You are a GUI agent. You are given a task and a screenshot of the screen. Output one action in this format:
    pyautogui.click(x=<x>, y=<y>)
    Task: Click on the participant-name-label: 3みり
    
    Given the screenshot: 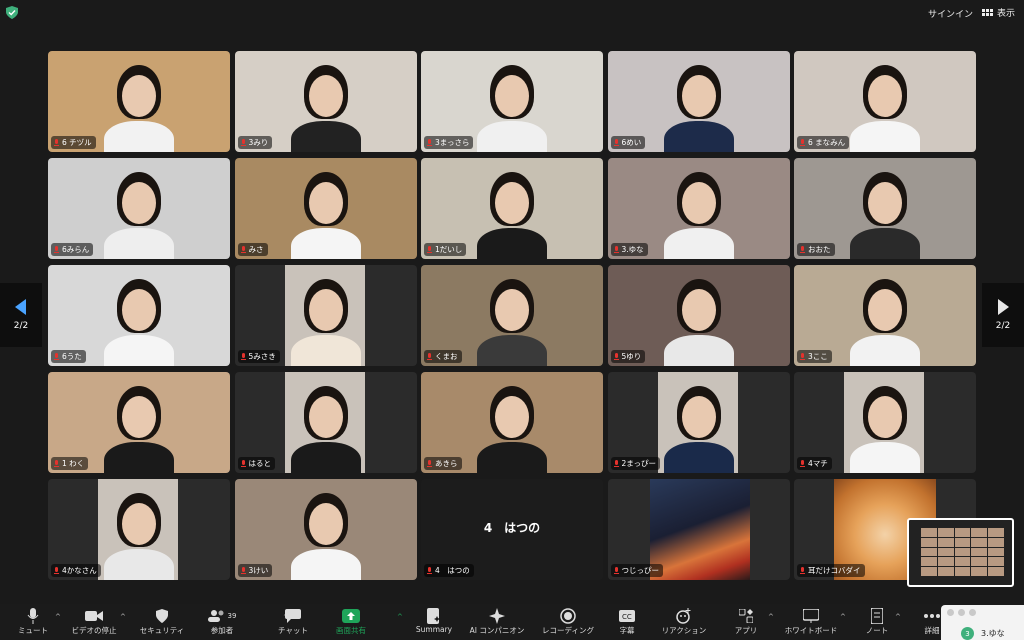 What is the action you would take?
    pyautogui.click(x=255, y=142)
    